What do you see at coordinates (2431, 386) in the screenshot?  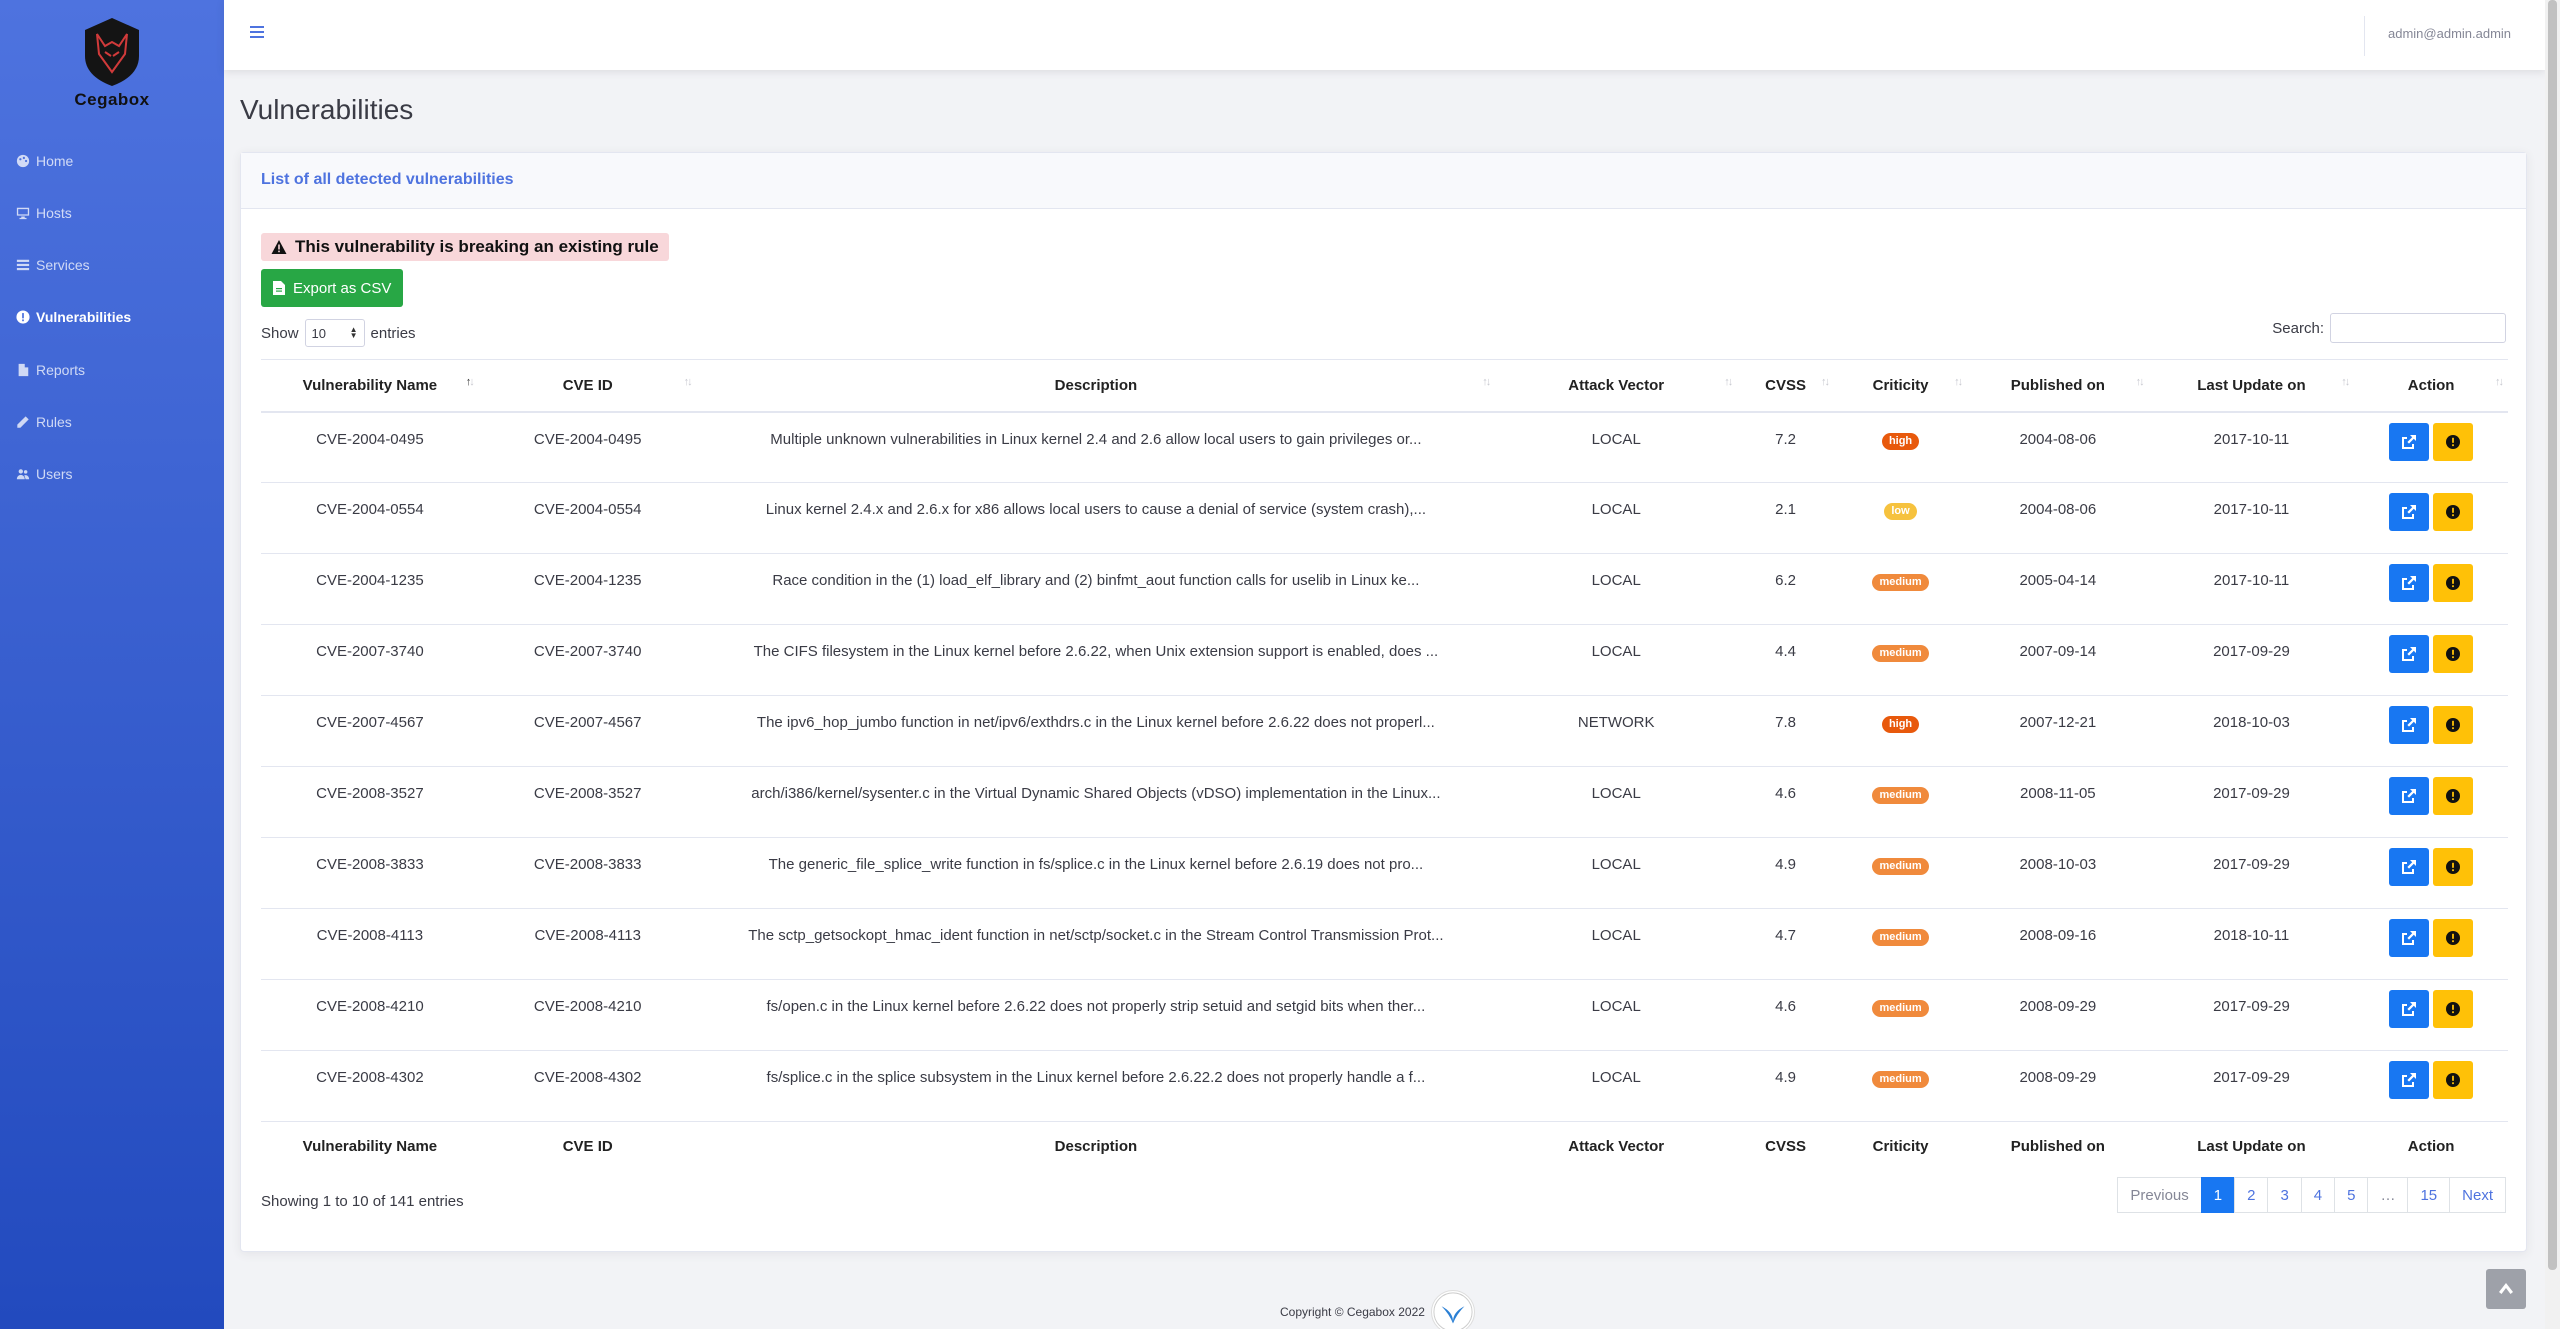 I see `column-header: Action ↑↓` at bounding box center [2431, 386].